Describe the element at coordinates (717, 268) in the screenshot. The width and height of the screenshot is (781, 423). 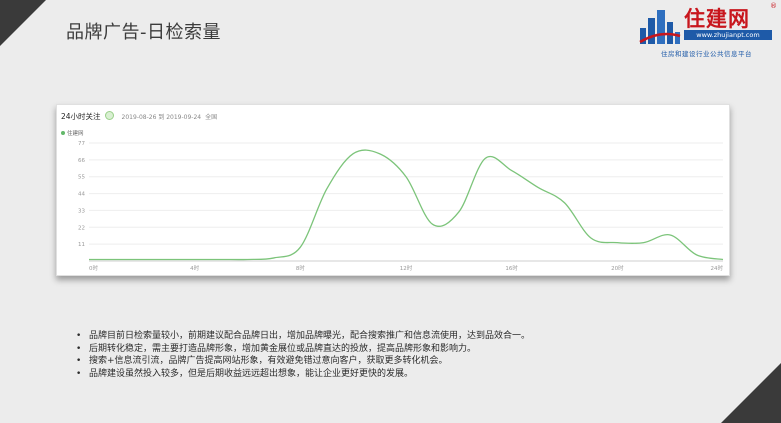
I see `x-tick-label: 24时` at that location.